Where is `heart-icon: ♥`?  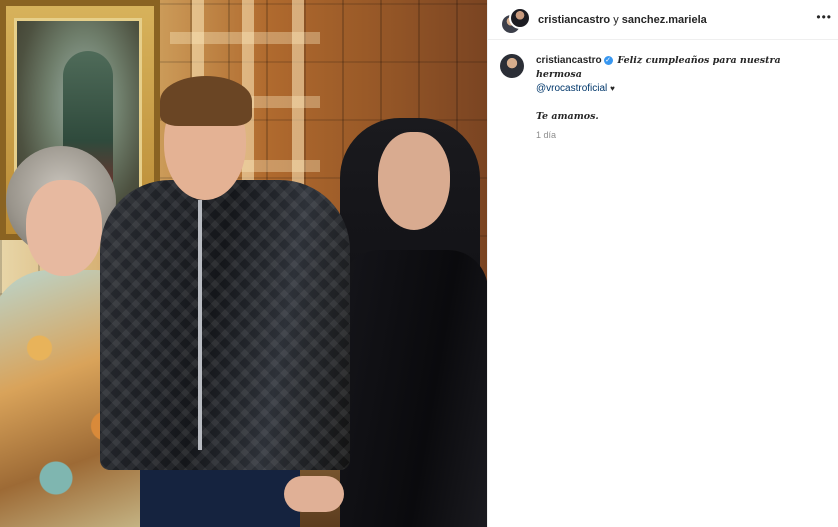
heart-icon: ♥ is located at coordinates (612, 88).